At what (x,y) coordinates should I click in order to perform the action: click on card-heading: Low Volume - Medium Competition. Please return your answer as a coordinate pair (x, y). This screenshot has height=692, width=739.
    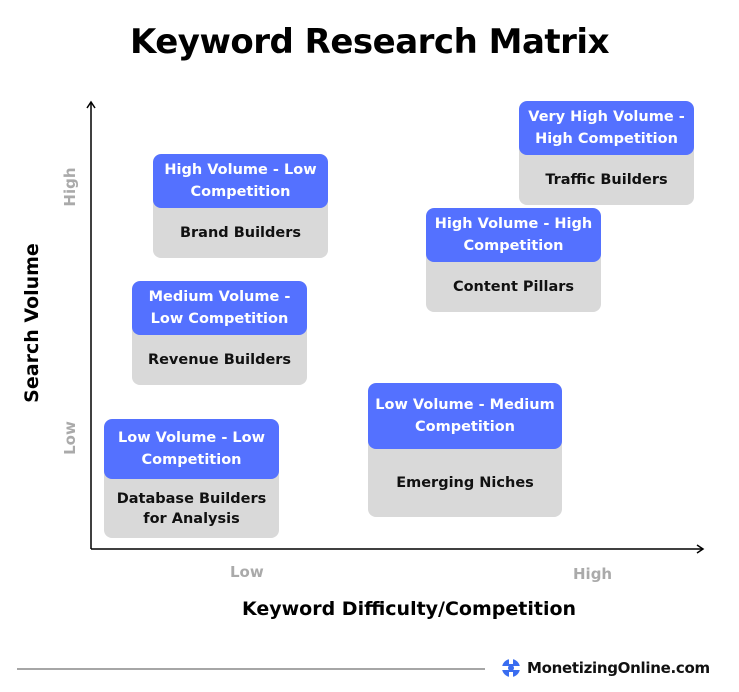
    Looking at the image, I should click on (465, 416).